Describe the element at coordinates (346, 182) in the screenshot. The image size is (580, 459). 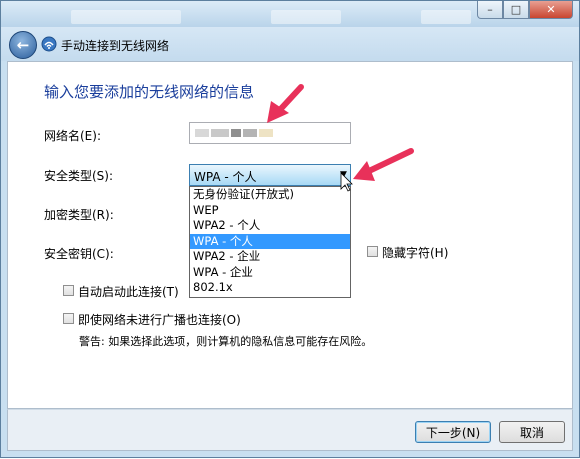
I see `mouse-cursor-icon` at that location.